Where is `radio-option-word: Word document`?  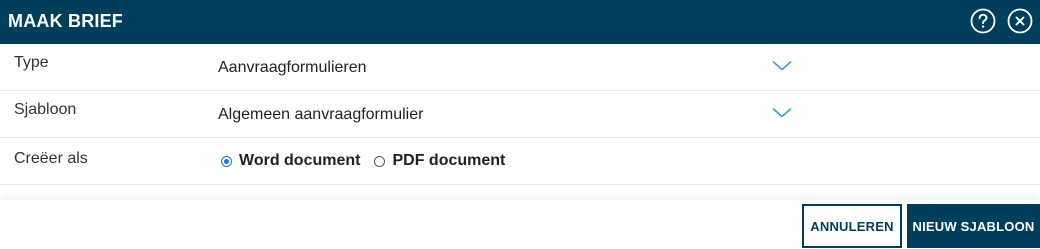
radio-option-word: Word document is located at coordinates (290, 161).